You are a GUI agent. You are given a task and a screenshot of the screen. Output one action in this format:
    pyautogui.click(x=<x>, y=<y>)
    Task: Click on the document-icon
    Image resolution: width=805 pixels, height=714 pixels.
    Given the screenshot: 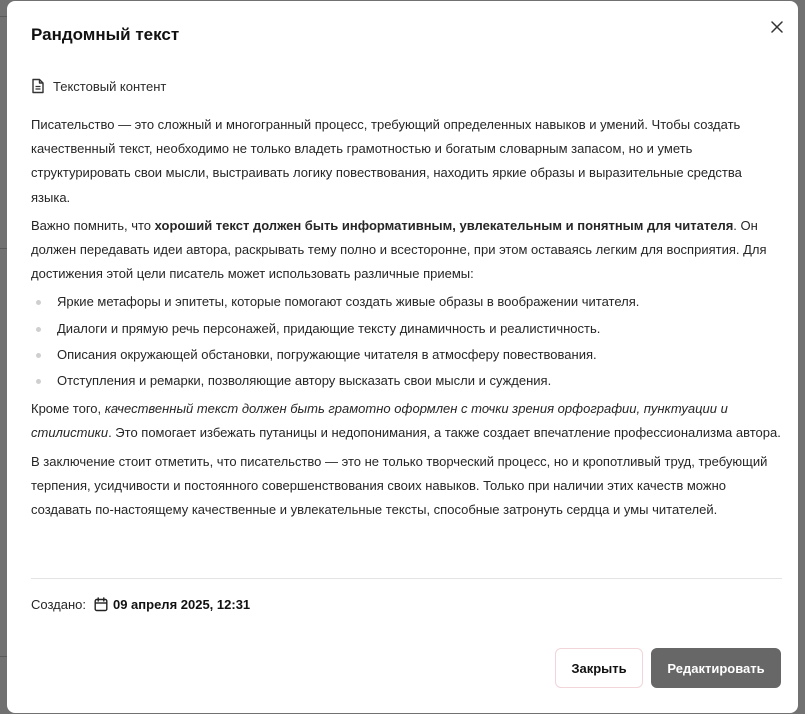 What is the action you would take?
    pyautogui.click(x=38, y=86)
    